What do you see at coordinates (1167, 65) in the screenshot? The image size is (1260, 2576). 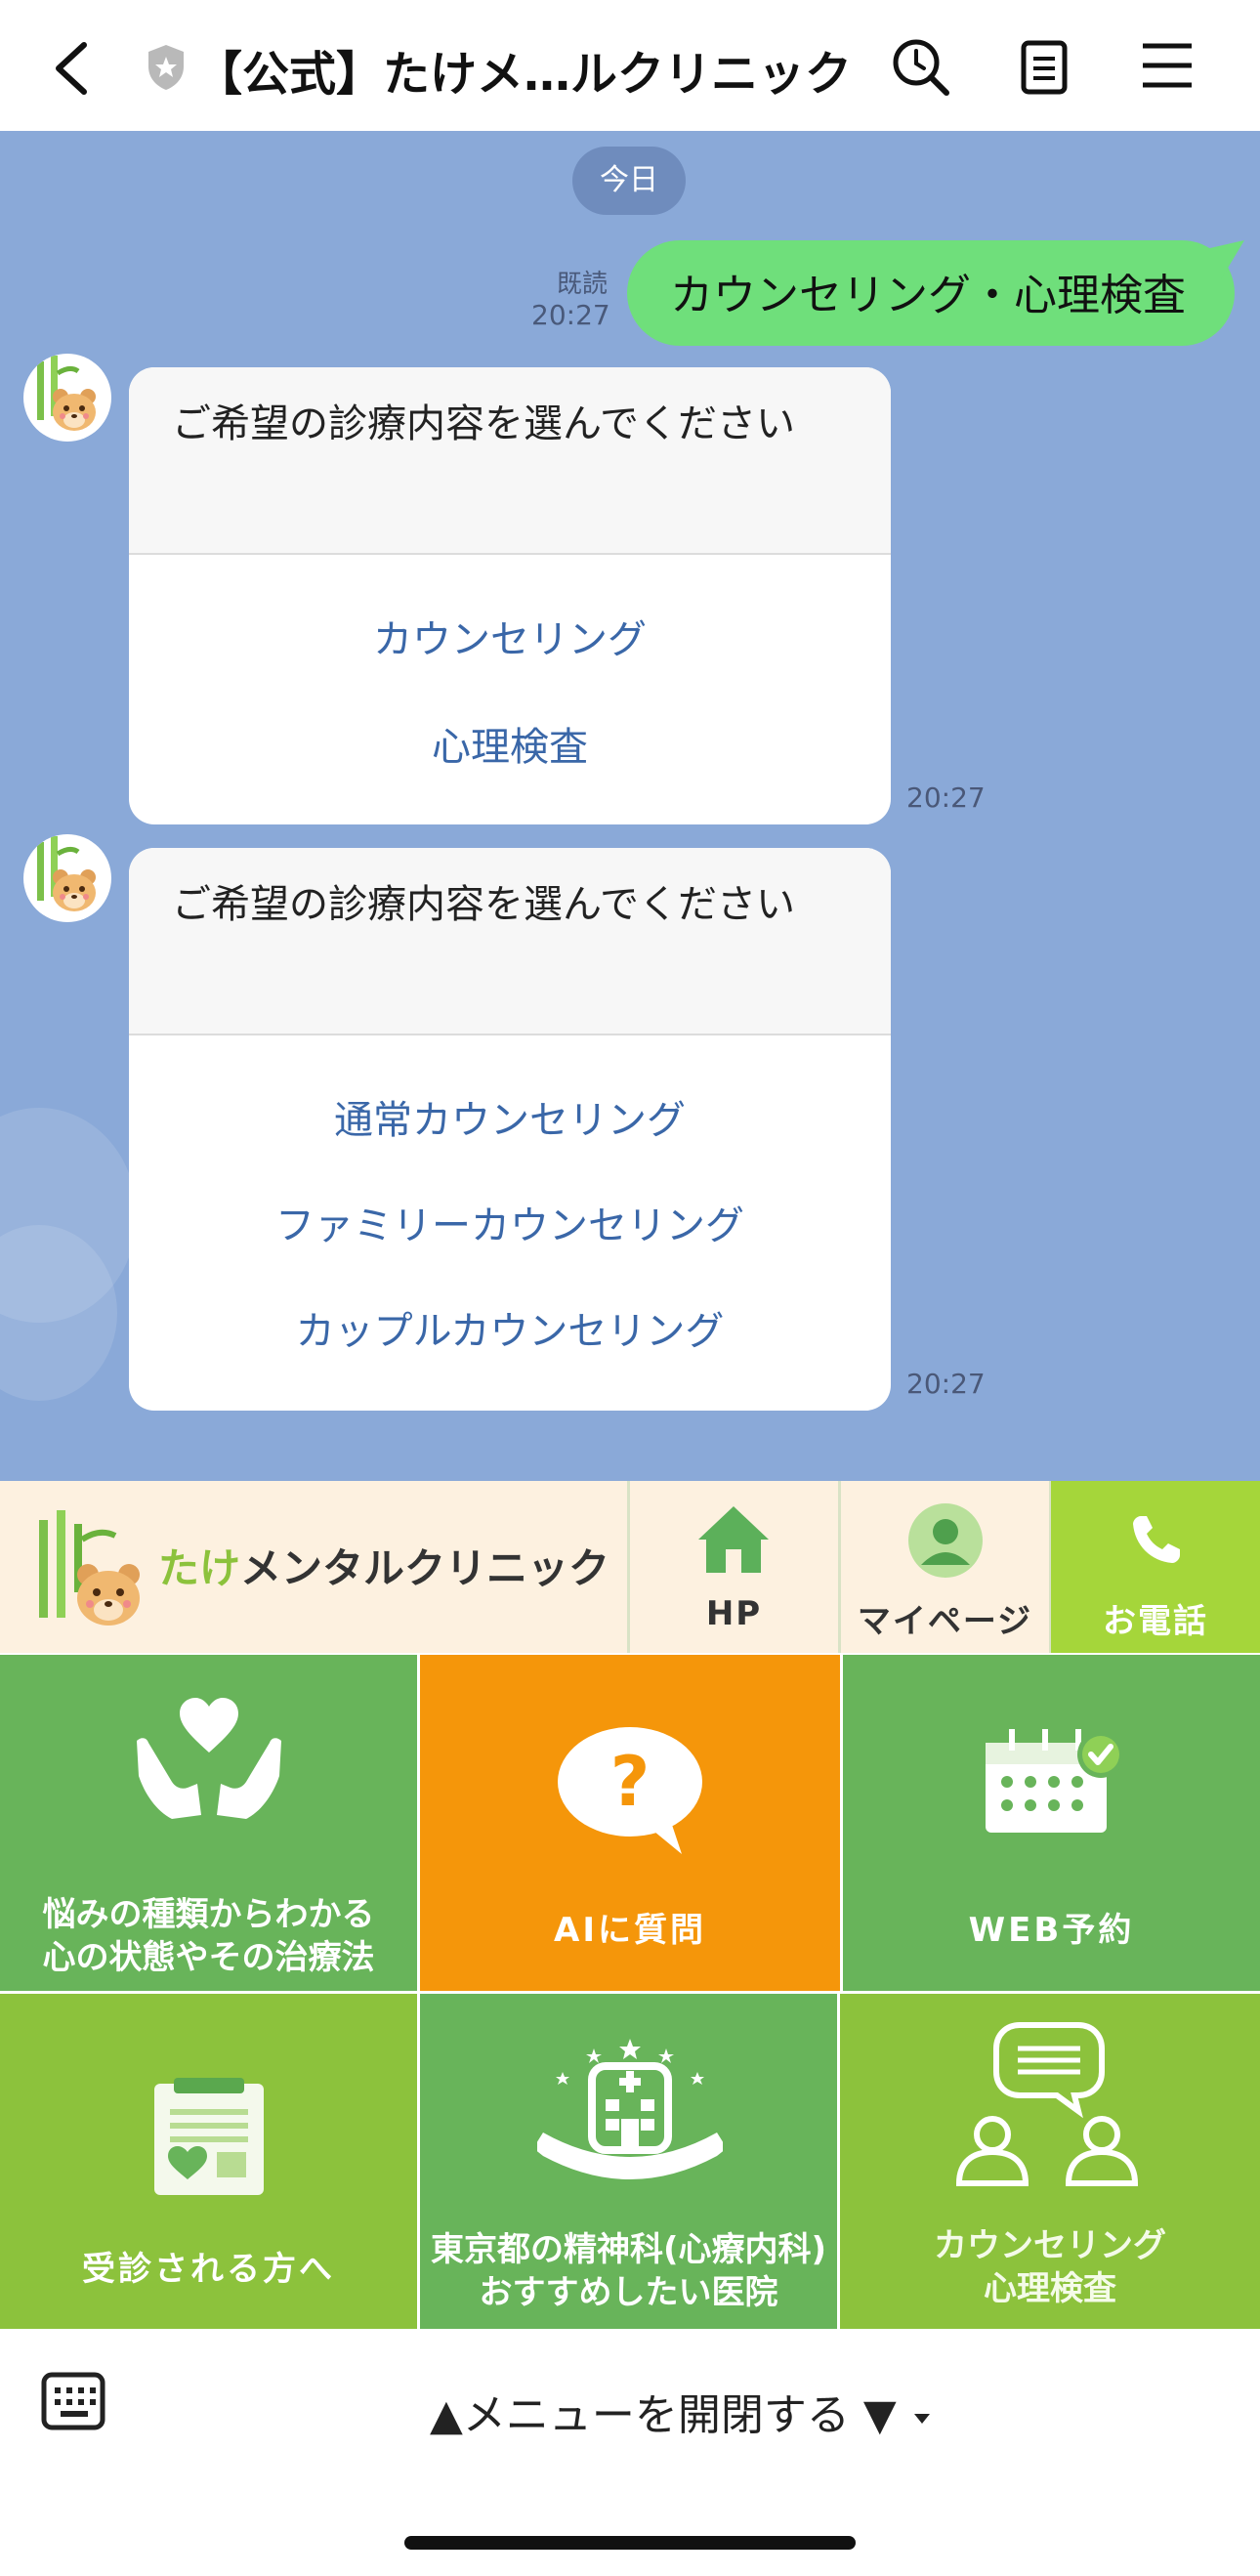 I see `hamburger-menu-icon` at bounding box center [1167, 65].